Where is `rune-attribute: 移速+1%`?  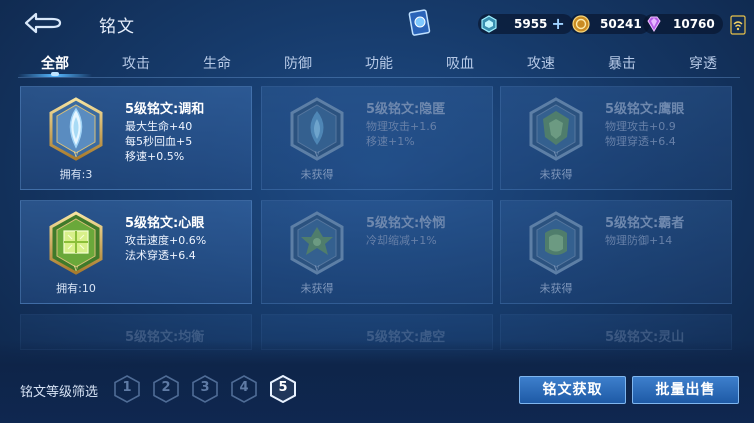
rune-attribute: 移速+1% is located at coordinates (390, 141).